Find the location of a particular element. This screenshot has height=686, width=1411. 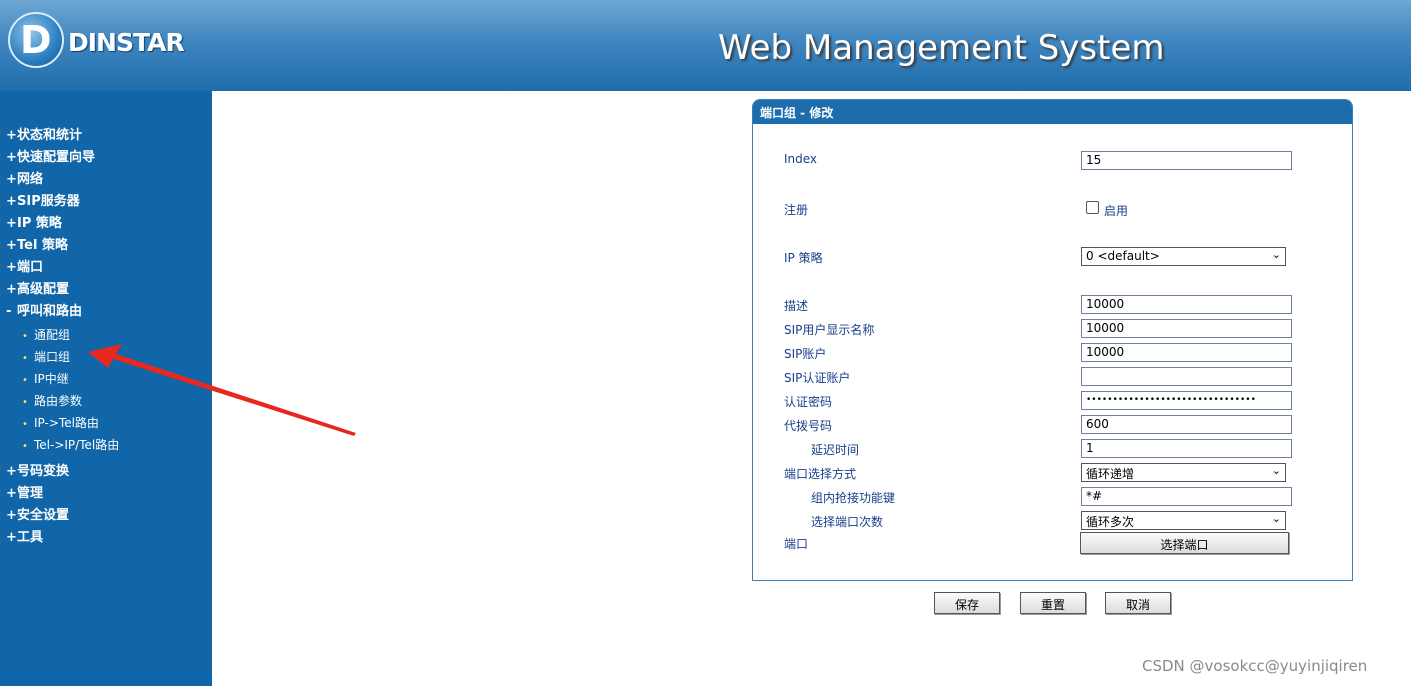

sub-label: 通配组 is located at coordinates (52, 335).